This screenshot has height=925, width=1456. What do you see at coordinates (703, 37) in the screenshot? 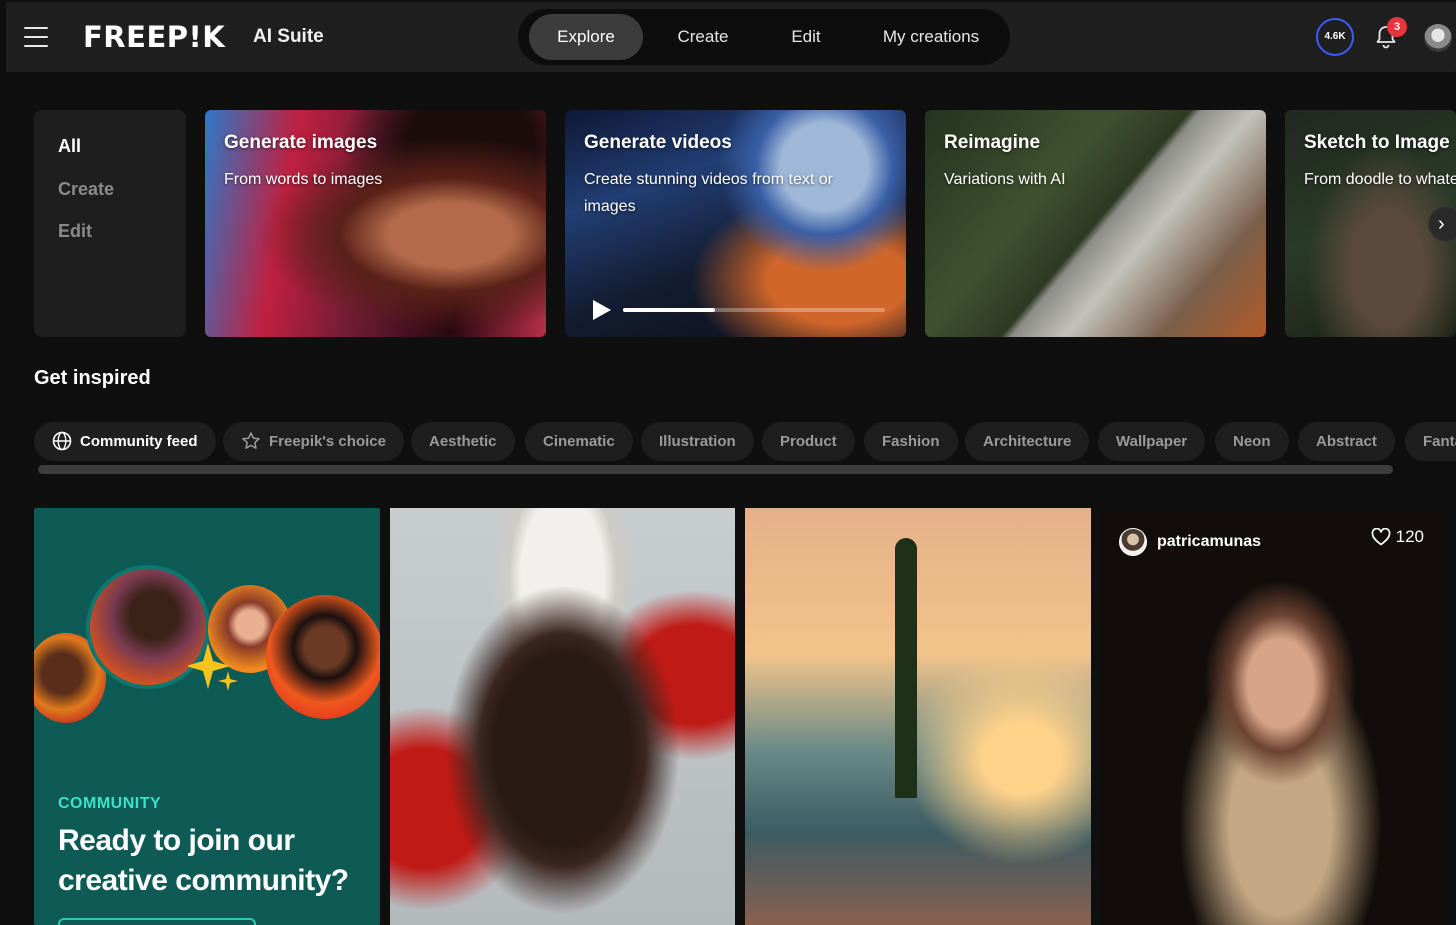
I see `tab-create: Create` at bounding box center [703, 37].